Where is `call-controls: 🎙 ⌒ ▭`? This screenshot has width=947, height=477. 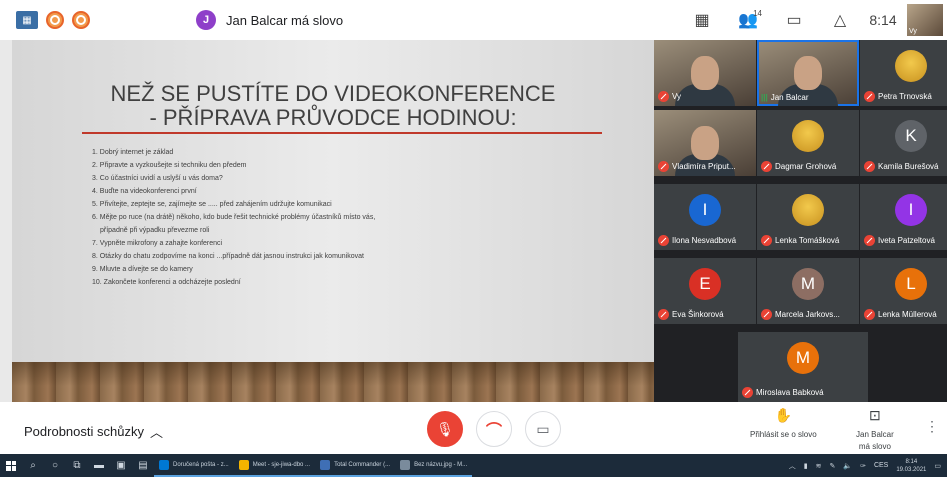
call-controls: 🎙 ⌒ ▭ is located at coordinates (494, 429).